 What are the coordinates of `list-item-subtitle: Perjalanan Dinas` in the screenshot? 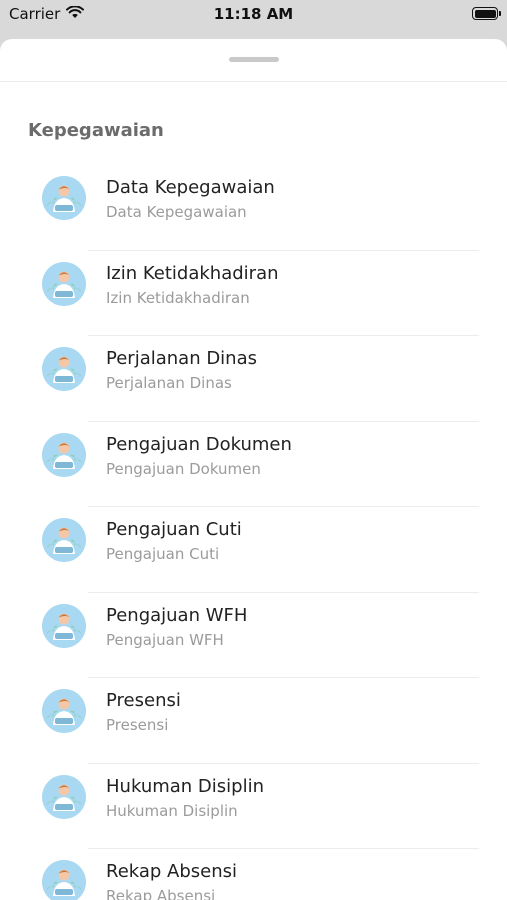 It's located at (169, 383).